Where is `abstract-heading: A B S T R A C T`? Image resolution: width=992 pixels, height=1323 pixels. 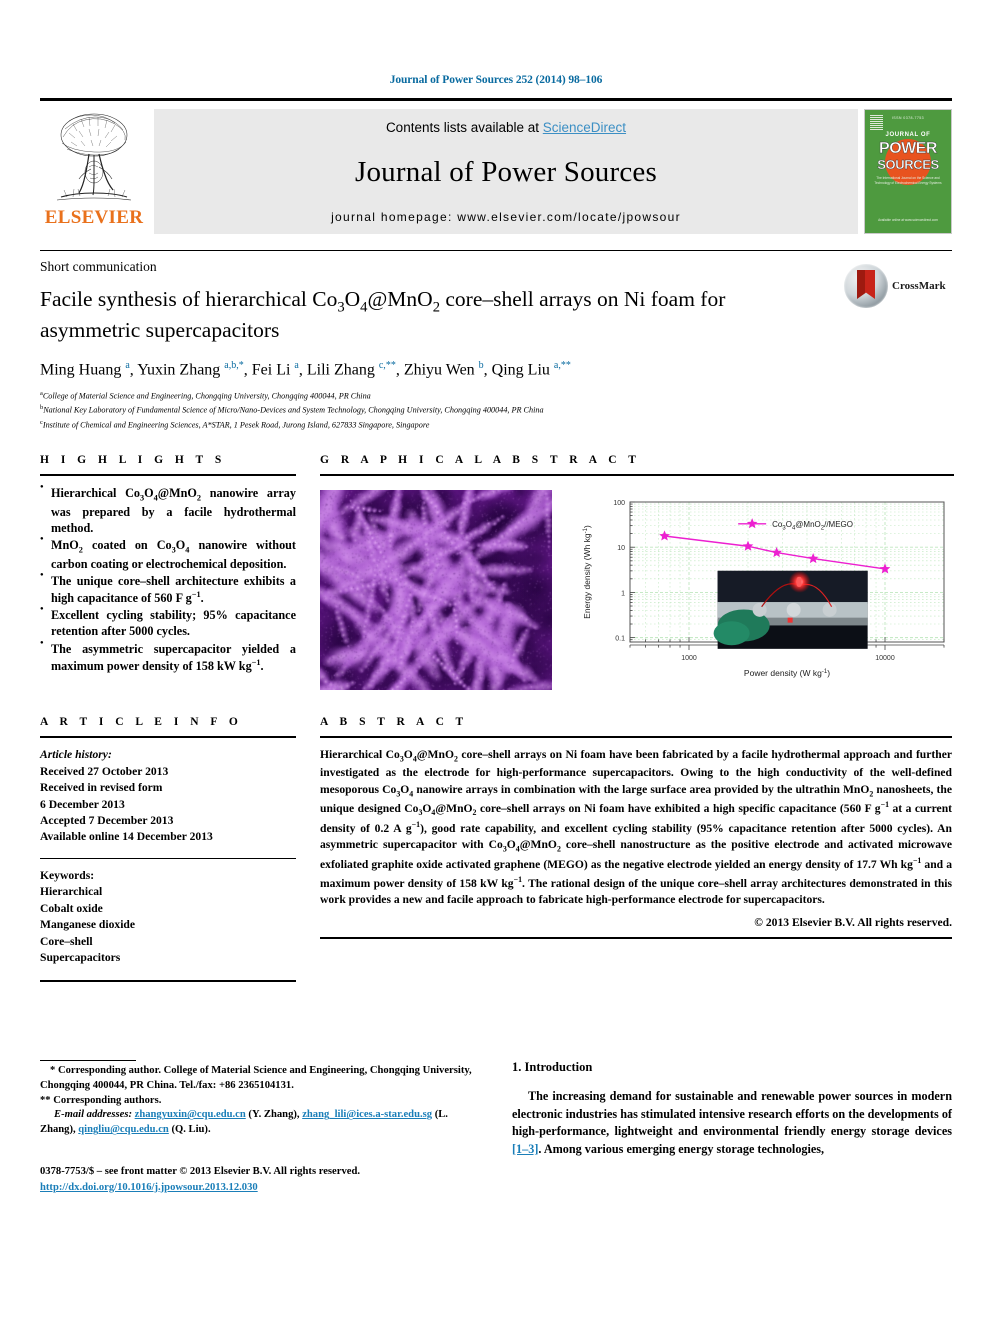 abstract-heading: A B S T R A C T is located at coordinates (394, 722).